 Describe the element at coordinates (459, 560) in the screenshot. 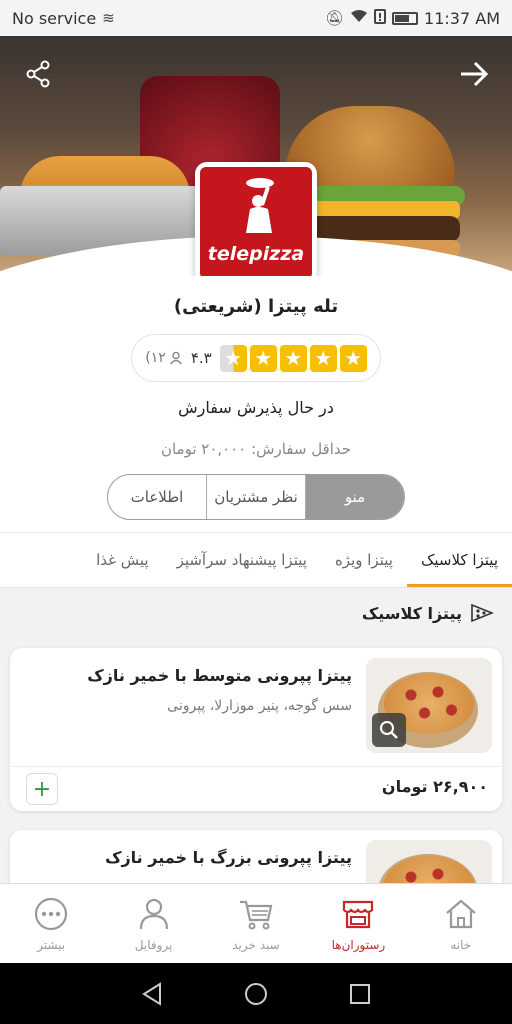

I see `tab-classic-pizza: پیتزا کلاسیک` at that location.